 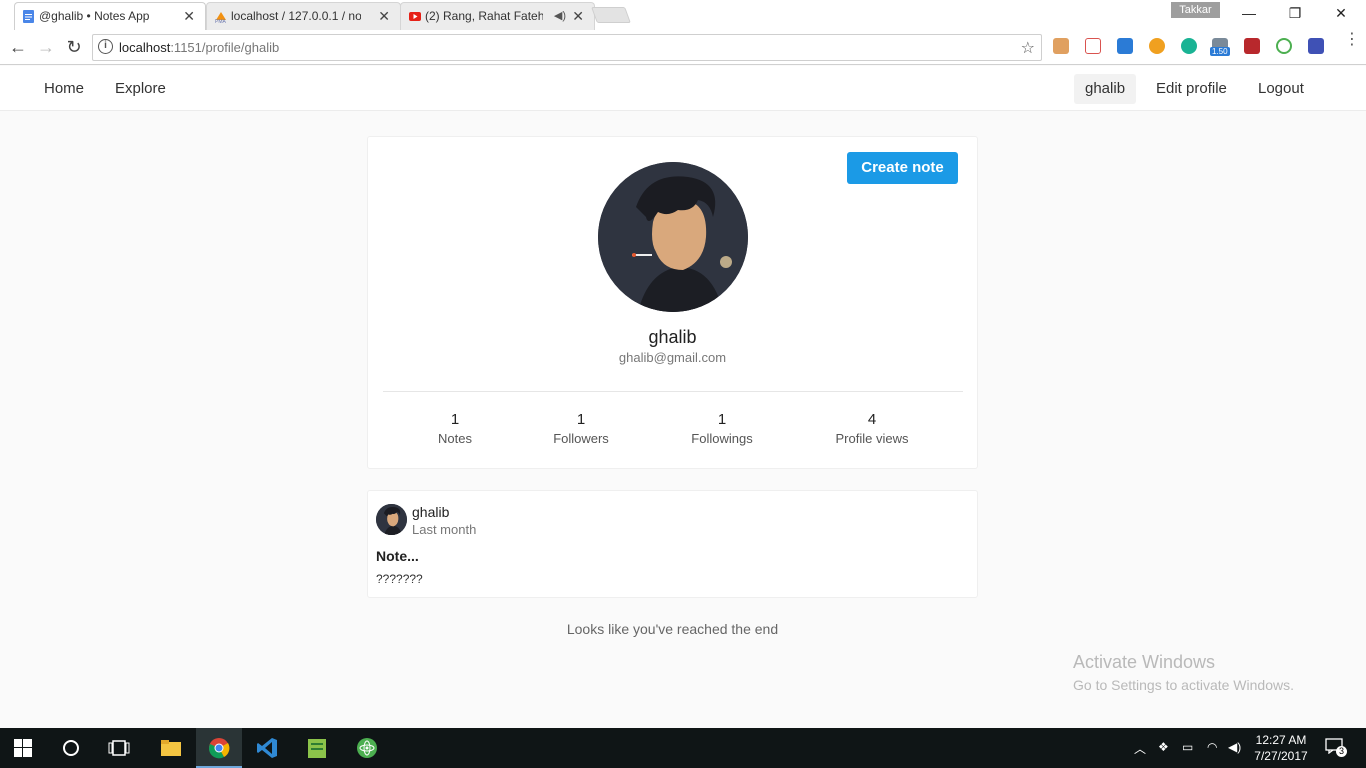 I want to click on tab-youtube: (2) Rang, Rahat Fateh ◀) ✕, so click(x=497, y=16).